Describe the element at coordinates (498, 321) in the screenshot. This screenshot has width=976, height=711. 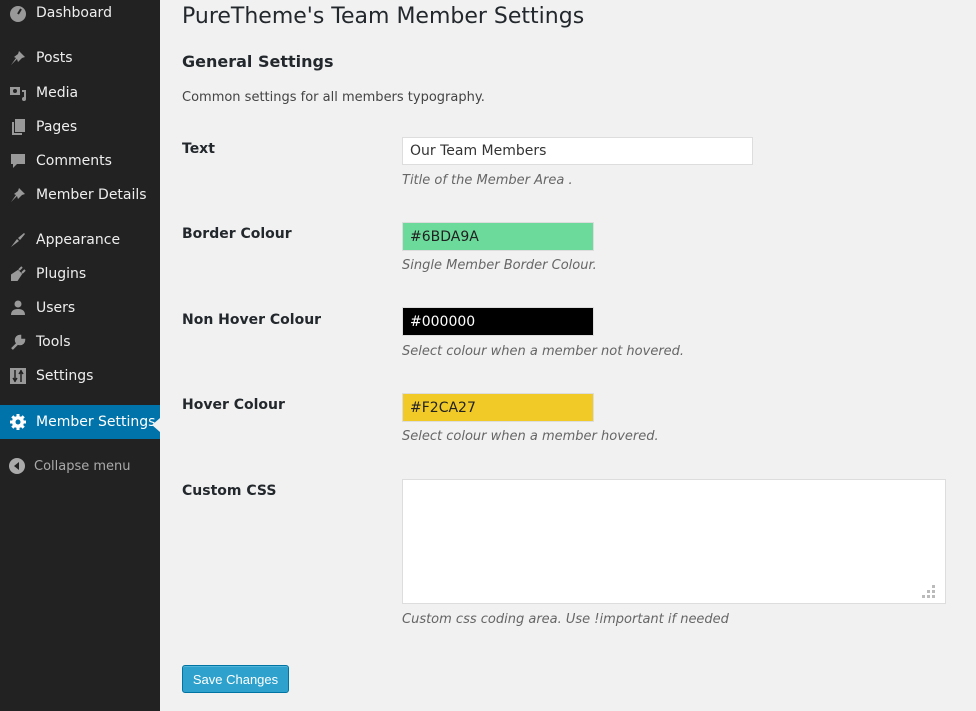
I see `non-hover-colour-input` at that location.